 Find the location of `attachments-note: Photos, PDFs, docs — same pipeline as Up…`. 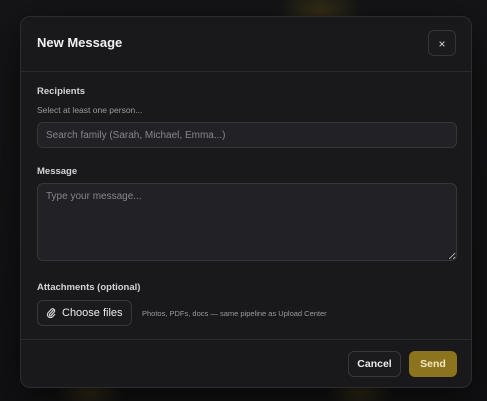

attachments-note: Photos, PDFs, docs — same pipeline as Up… is located at coordinates (234, 313).